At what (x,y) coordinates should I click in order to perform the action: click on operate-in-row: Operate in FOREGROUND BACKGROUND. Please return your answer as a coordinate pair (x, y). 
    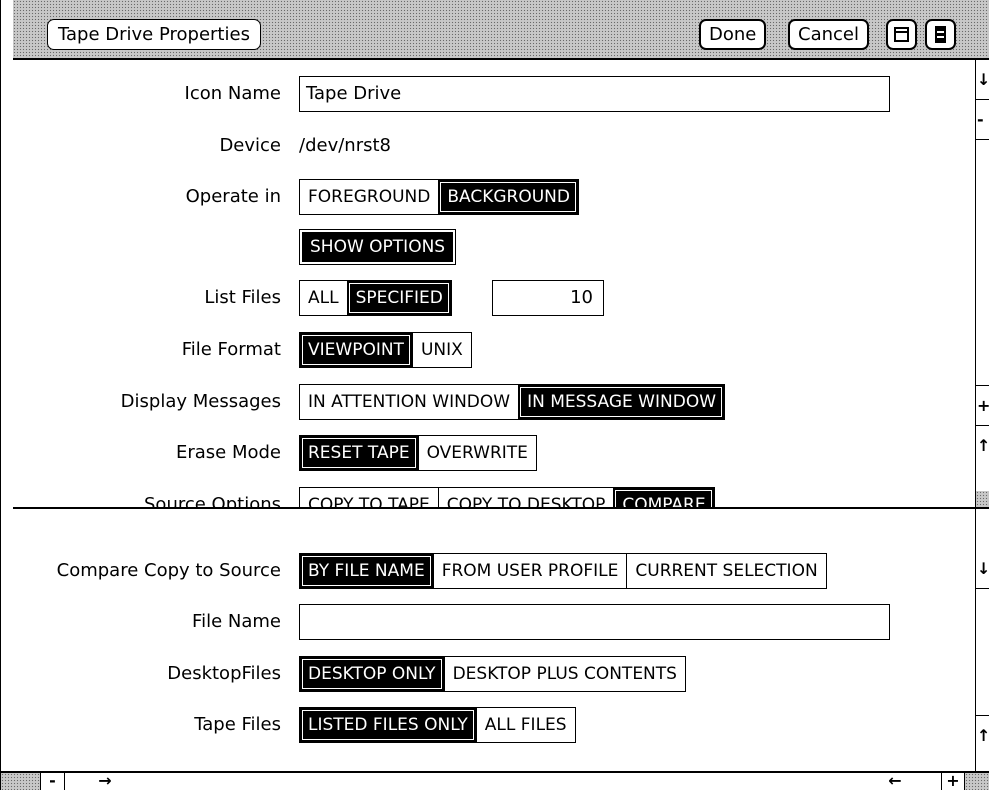
    Looking at the image, I should click on (494, 197).